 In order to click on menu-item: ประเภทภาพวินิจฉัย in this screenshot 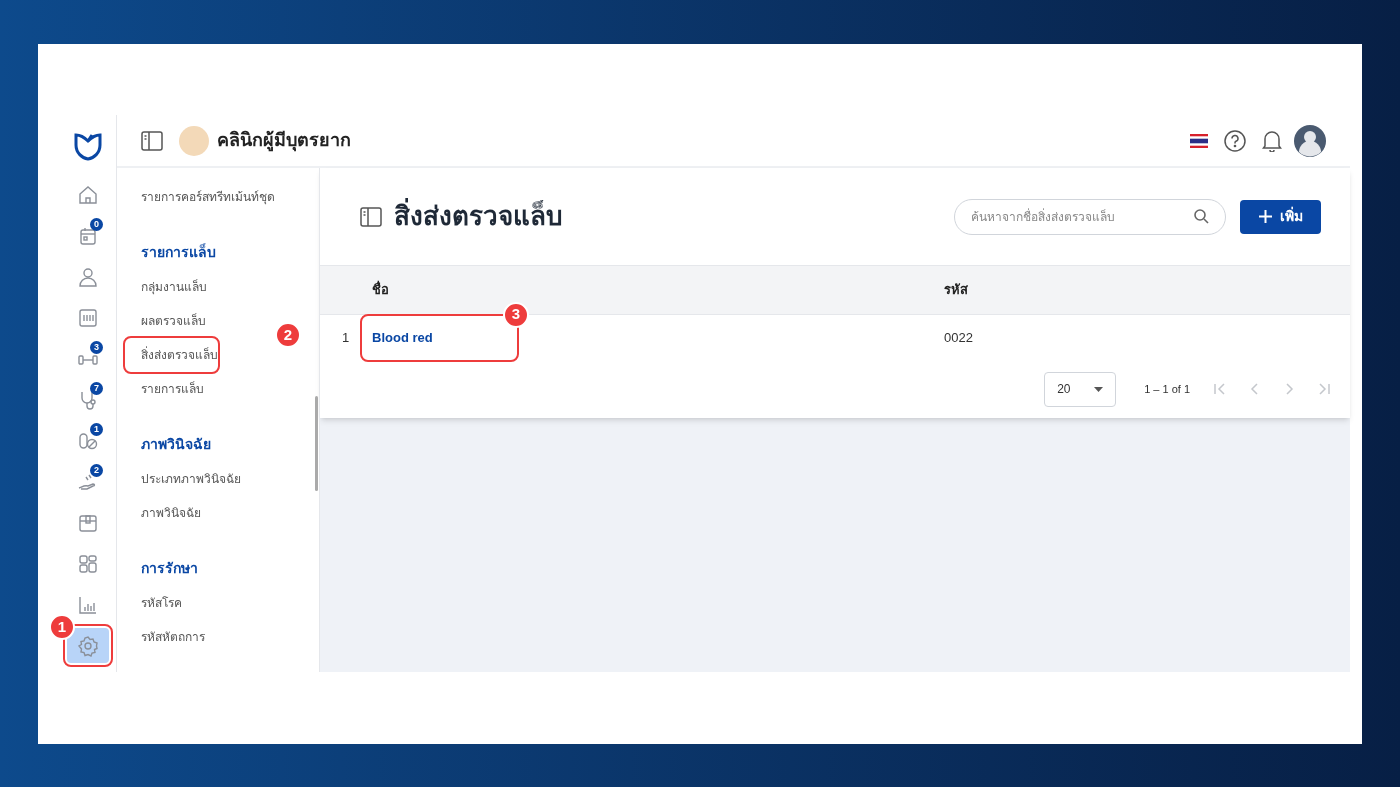, I will do `click(191, 479)`.